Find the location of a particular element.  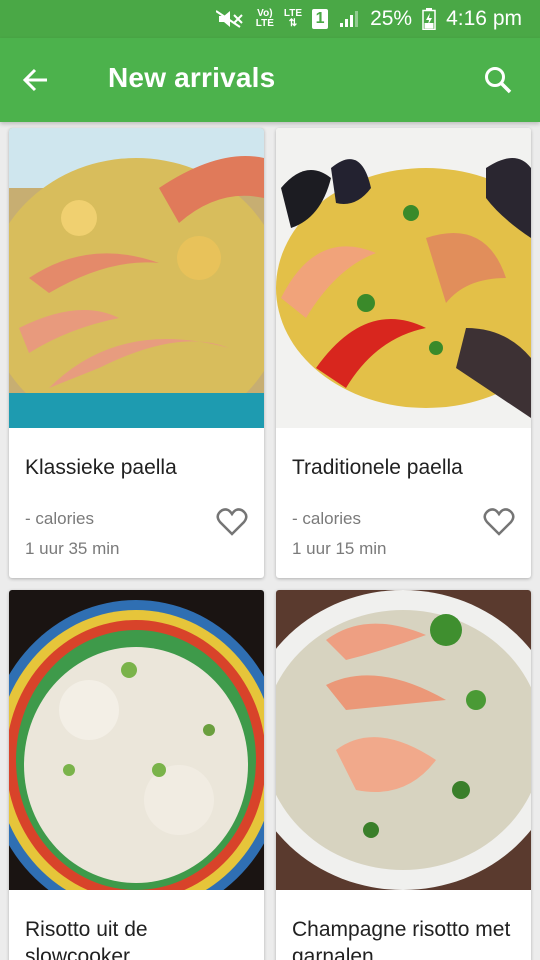

clock: 4:16 pm is located at coordinates (484, 18).